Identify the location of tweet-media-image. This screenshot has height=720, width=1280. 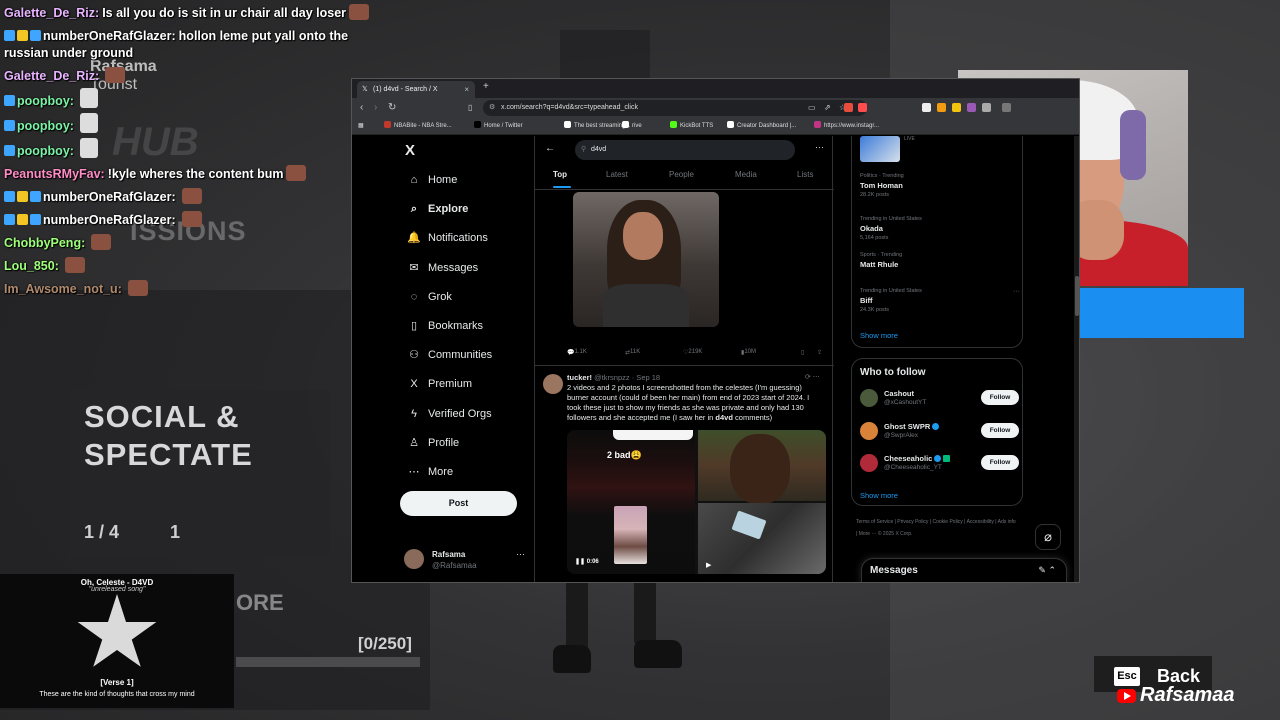
(646, 259).